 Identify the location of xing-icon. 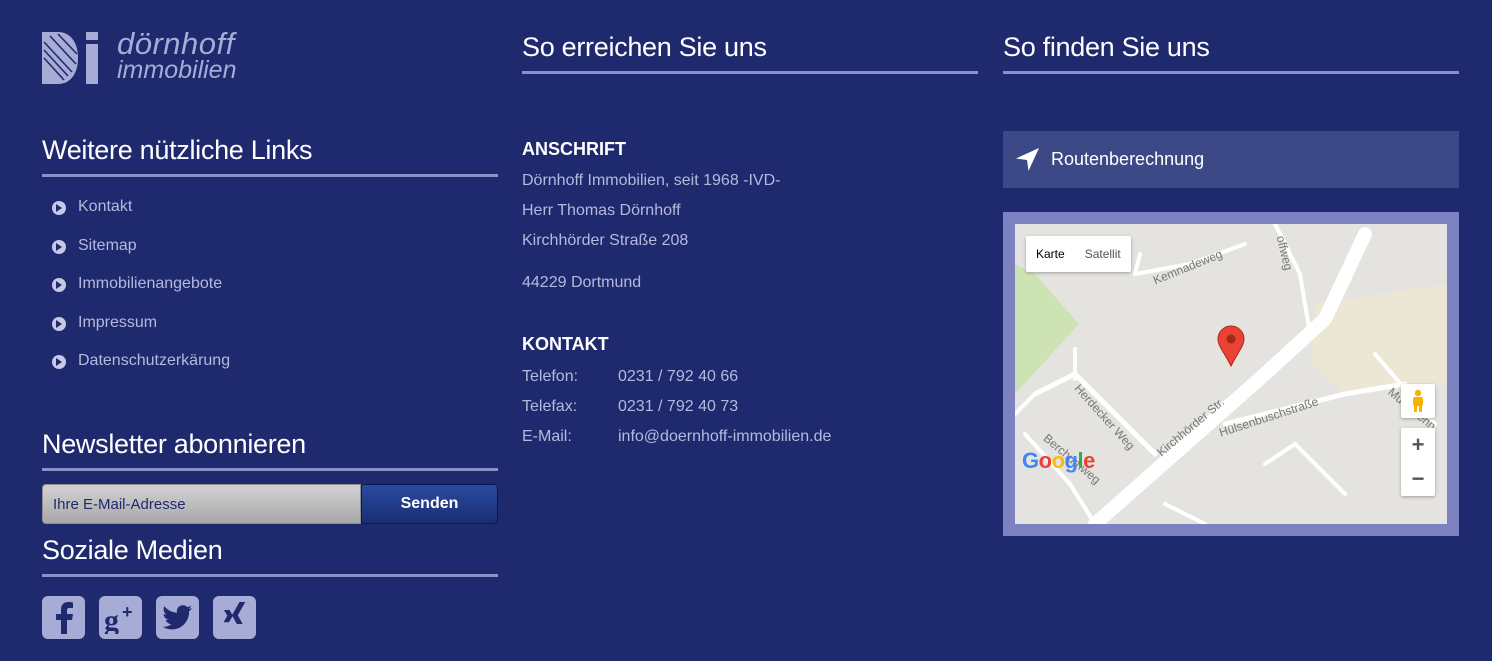
(234, 617).